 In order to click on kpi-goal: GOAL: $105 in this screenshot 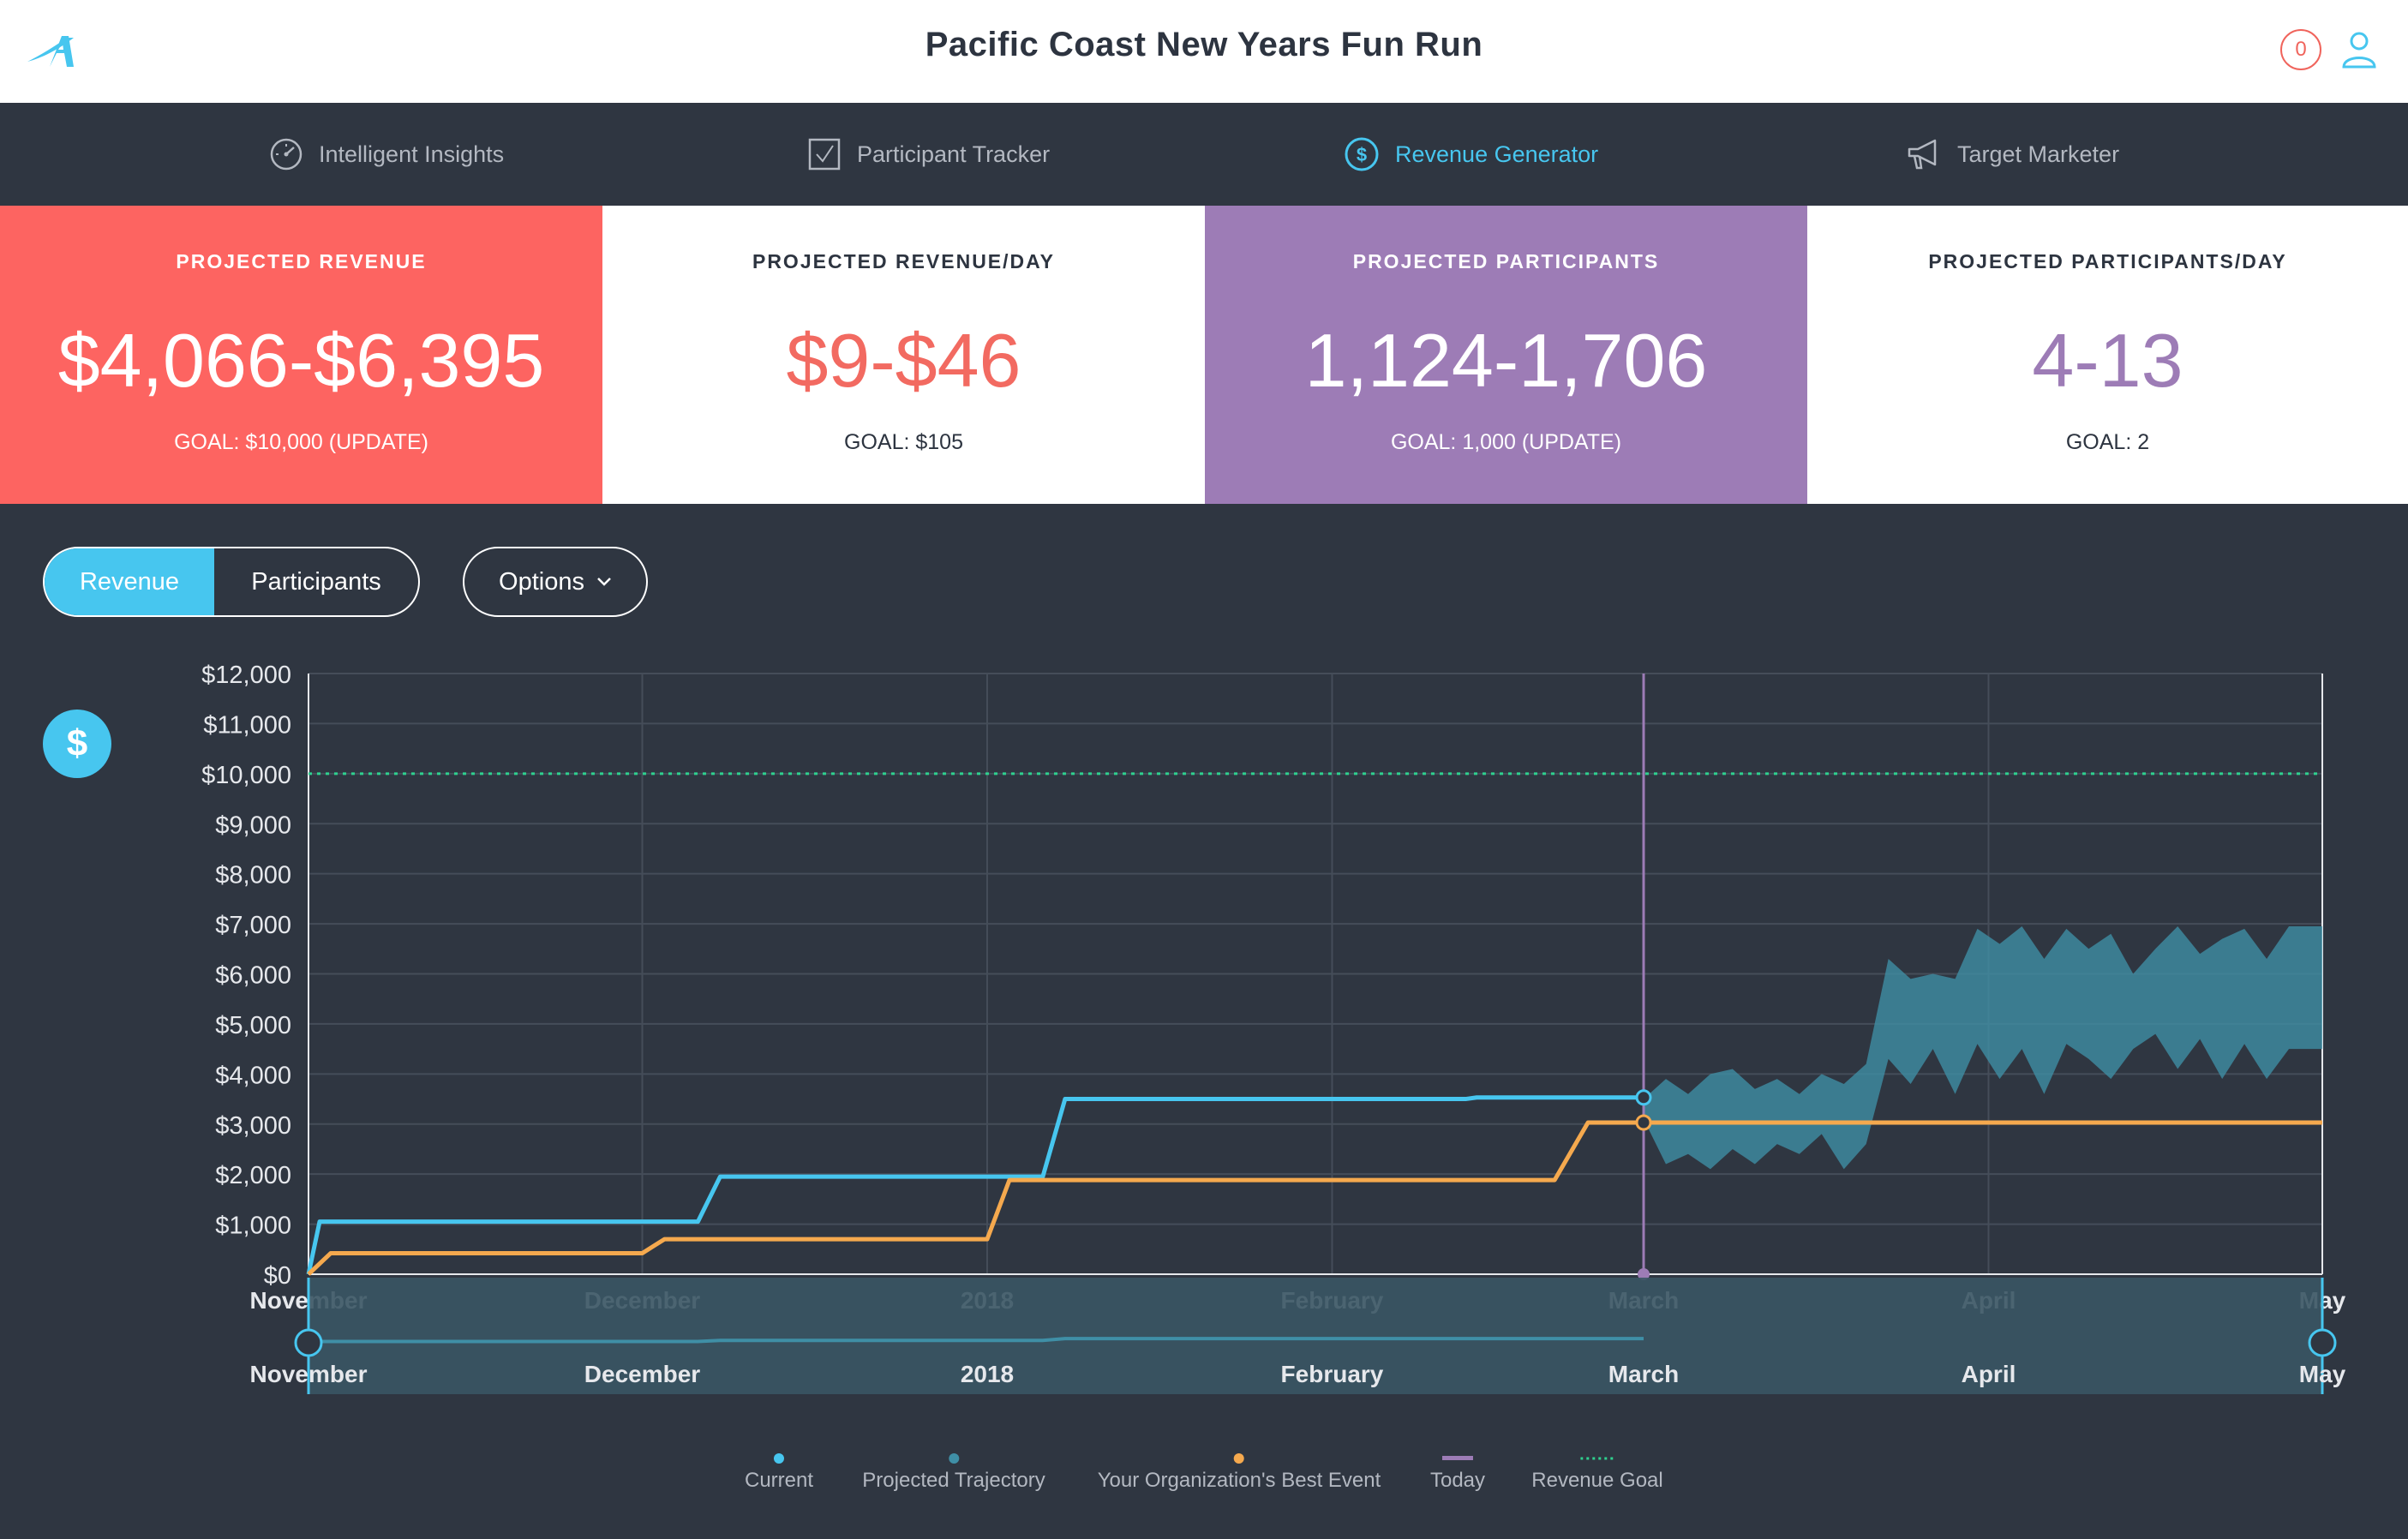, I will do `click(904, 442)`.